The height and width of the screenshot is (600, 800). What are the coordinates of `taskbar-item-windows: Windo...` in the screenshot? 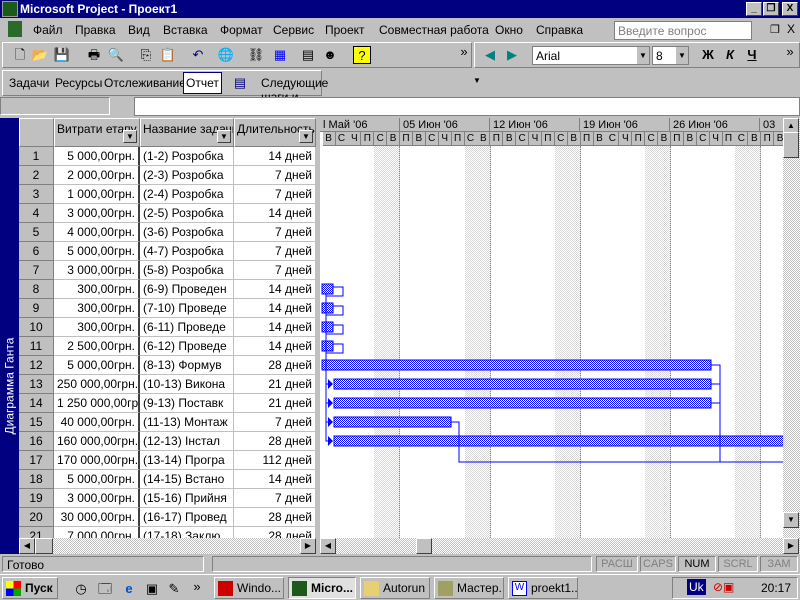 It's located at (249, 588).